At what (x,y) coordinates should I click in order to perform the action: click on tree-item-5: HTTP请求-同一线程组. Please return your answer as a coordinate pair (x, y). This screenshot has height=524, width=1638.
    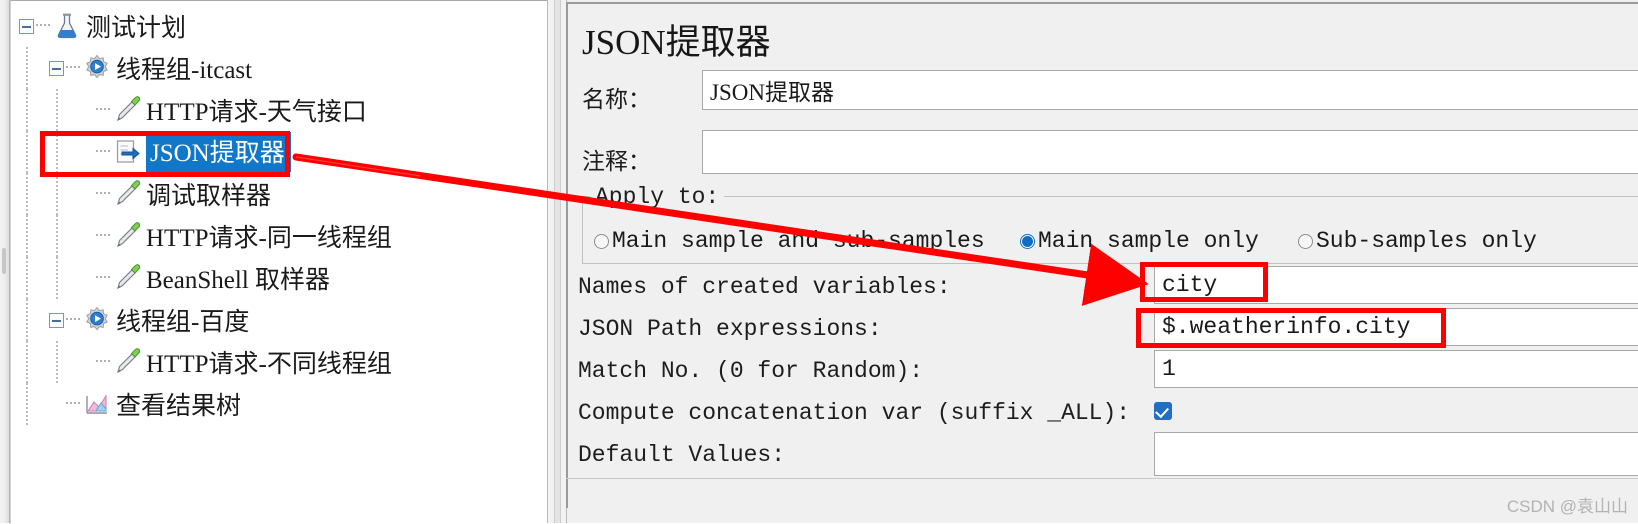
    Looking at the image, I should click on (279, 236).